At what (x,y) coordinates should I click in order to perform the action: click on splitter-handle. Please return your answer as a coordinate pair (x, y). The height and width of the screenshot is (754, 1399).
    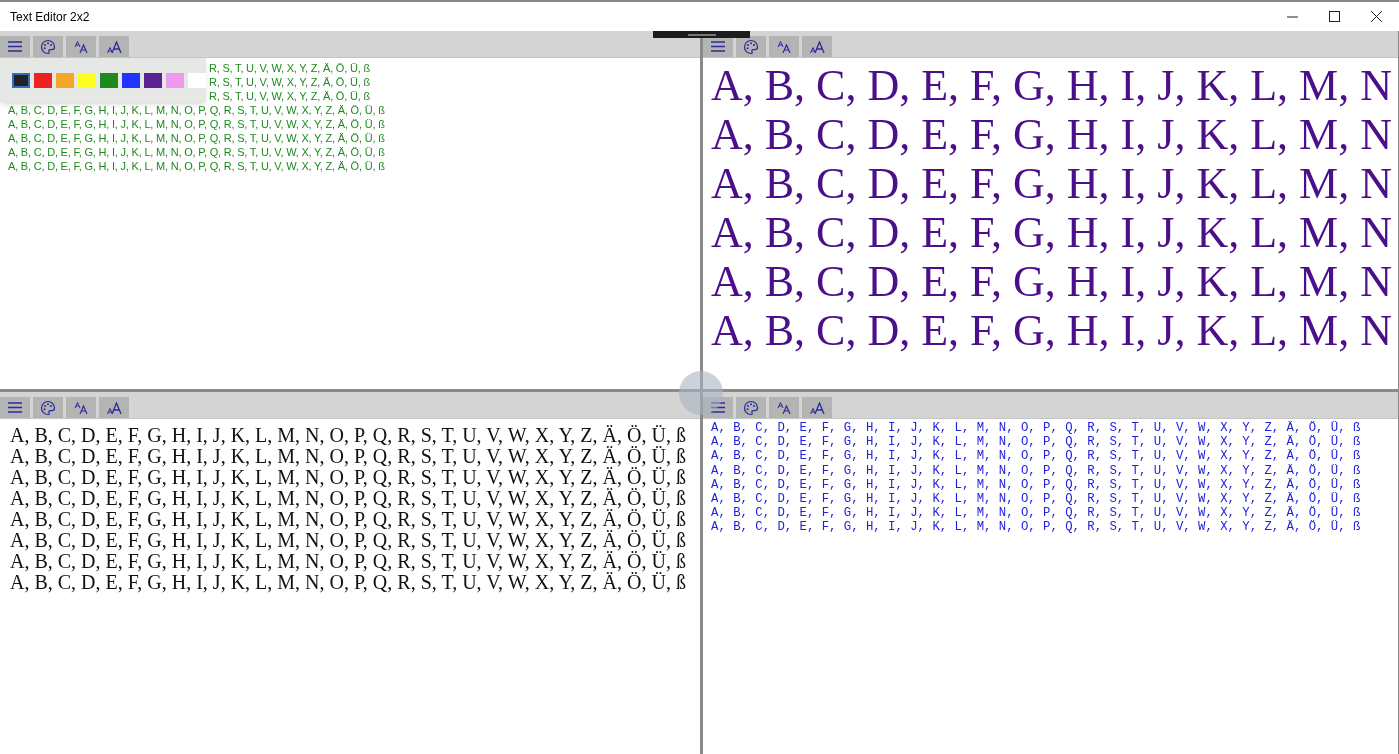
    Looking at the image, I should click on (701, 393).